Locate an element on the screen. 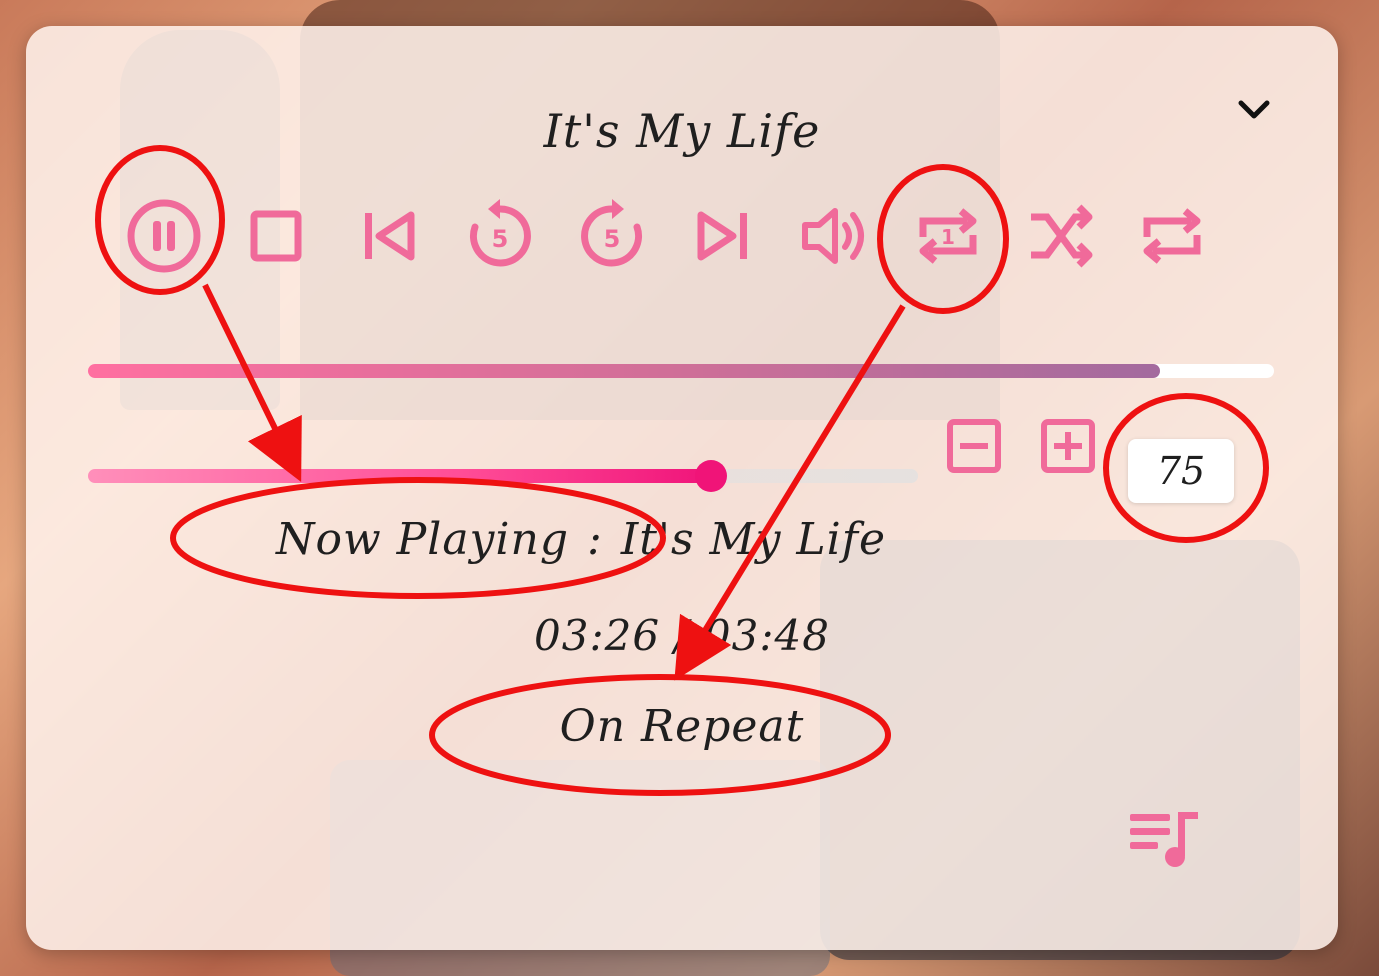  shuffle-icon is located at coordinates (1062, 236).